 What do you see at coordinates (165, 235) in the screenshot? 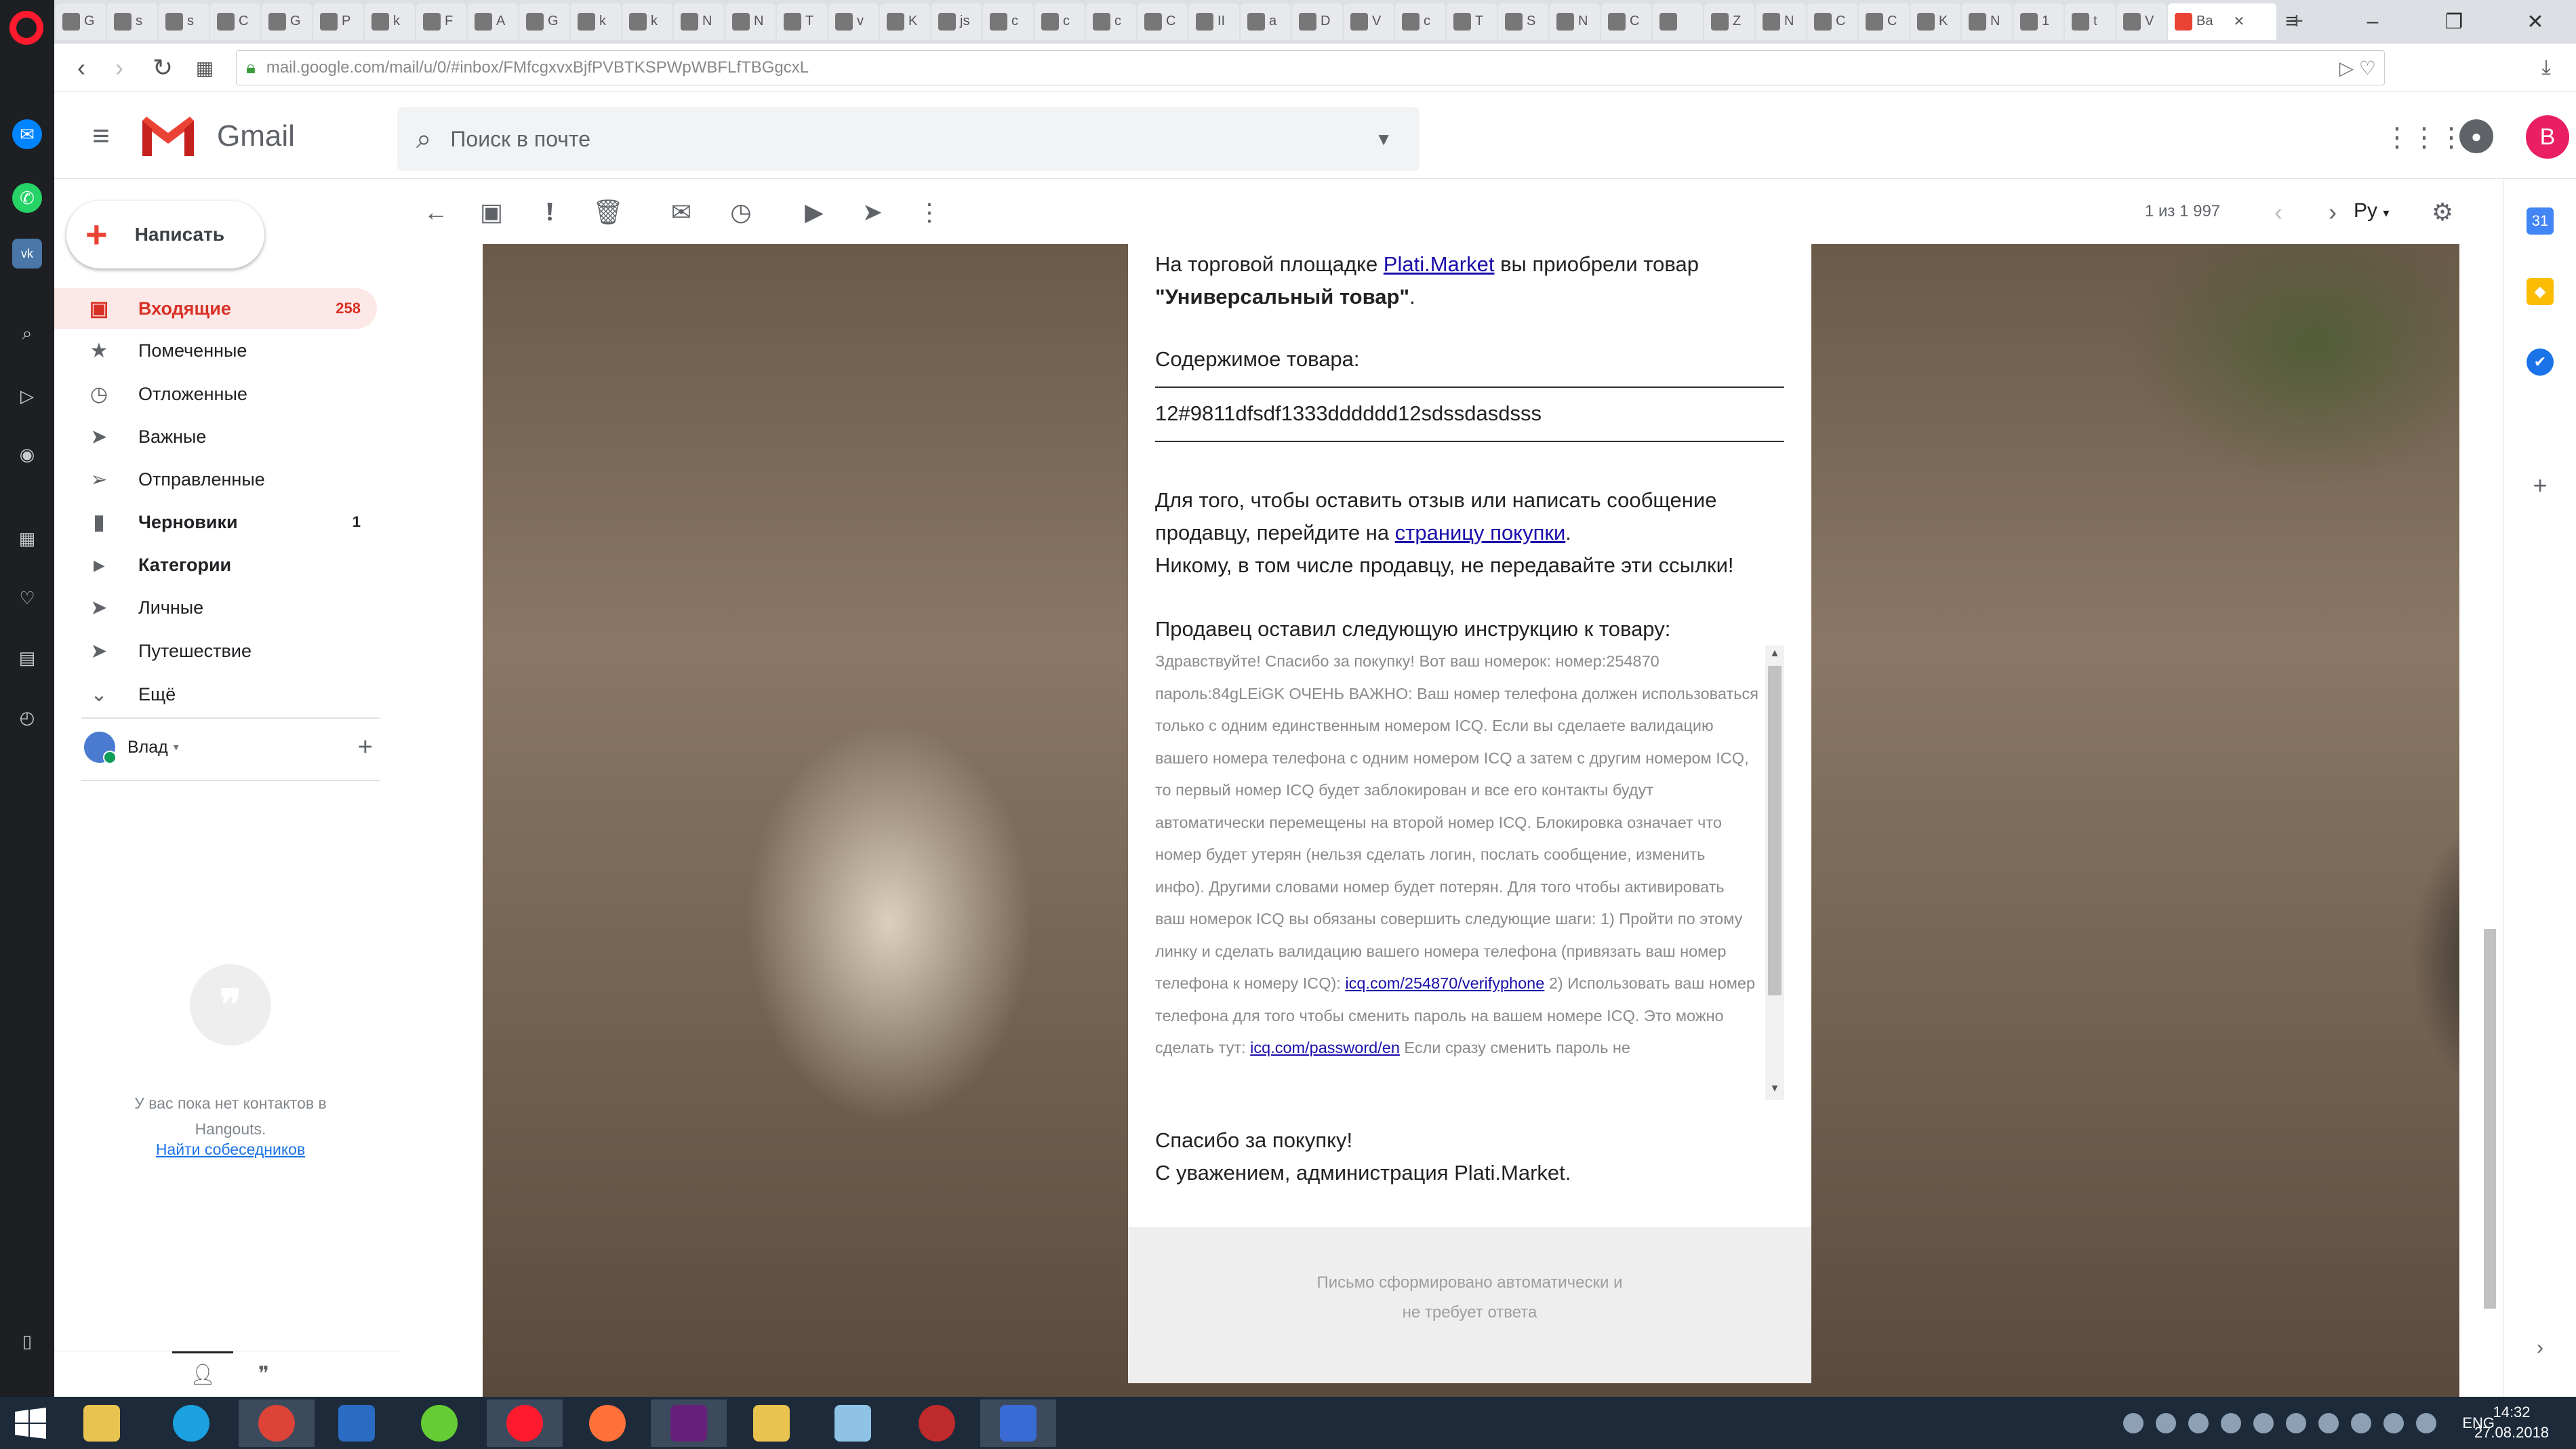
I see `compose-button: + Написать` at bounding box center [165, 235].